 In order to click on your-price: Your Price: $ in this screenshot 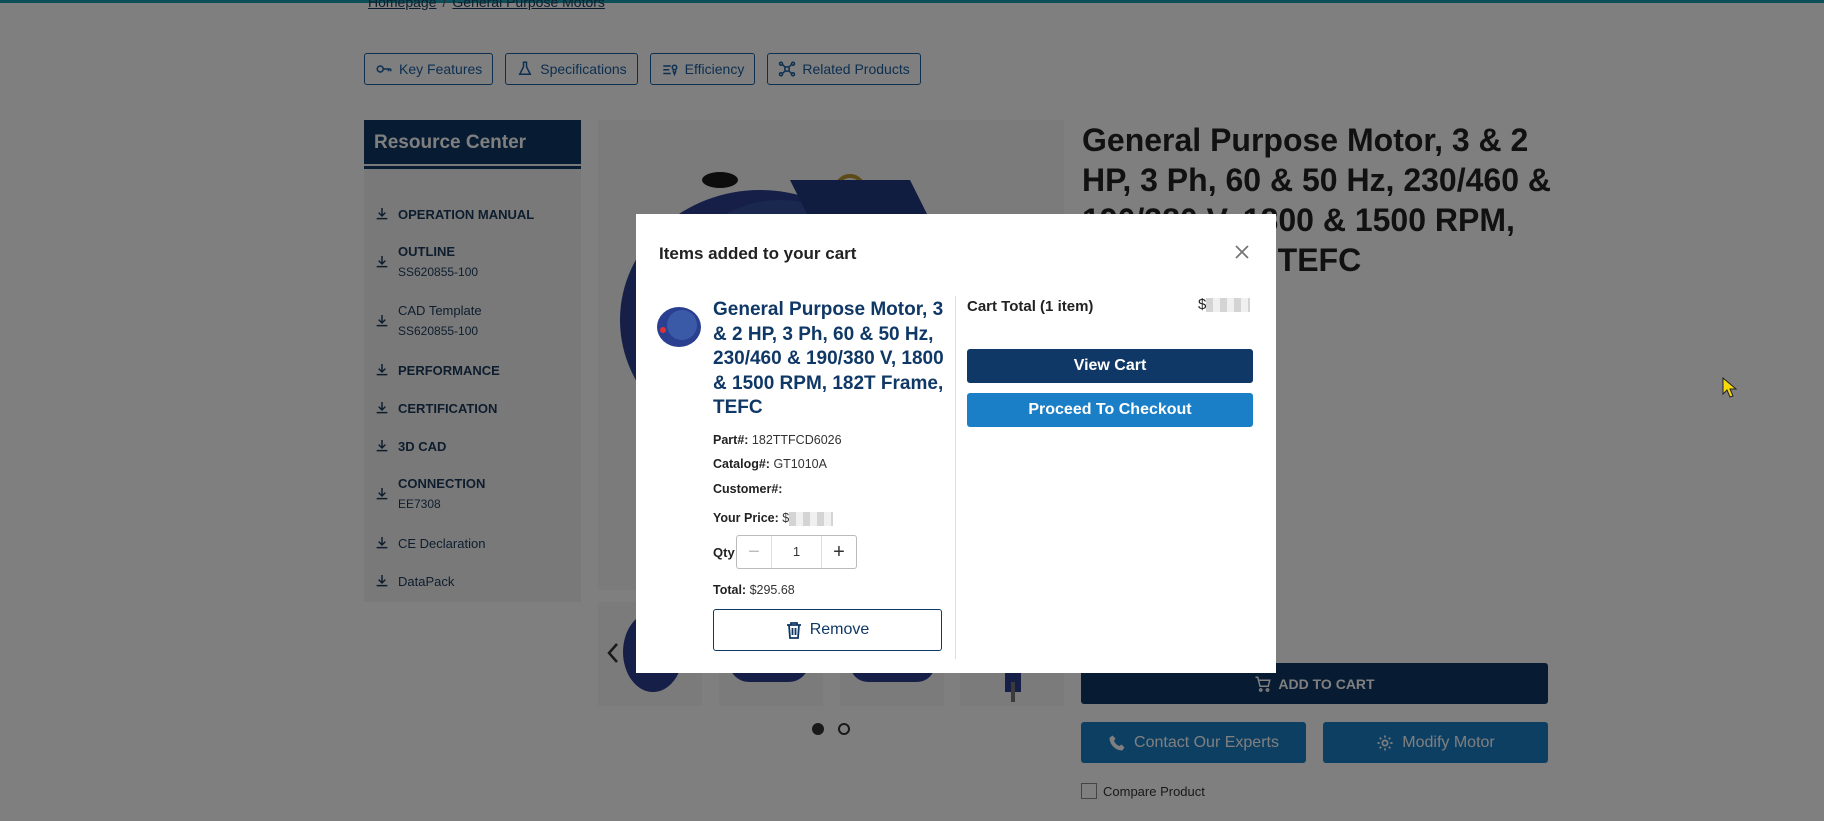, I will do `click(773, 518)`.